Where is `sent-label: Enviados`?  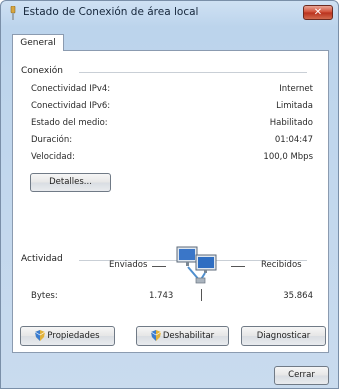 sent-label: Enviados is located at coordinates (128, 265).